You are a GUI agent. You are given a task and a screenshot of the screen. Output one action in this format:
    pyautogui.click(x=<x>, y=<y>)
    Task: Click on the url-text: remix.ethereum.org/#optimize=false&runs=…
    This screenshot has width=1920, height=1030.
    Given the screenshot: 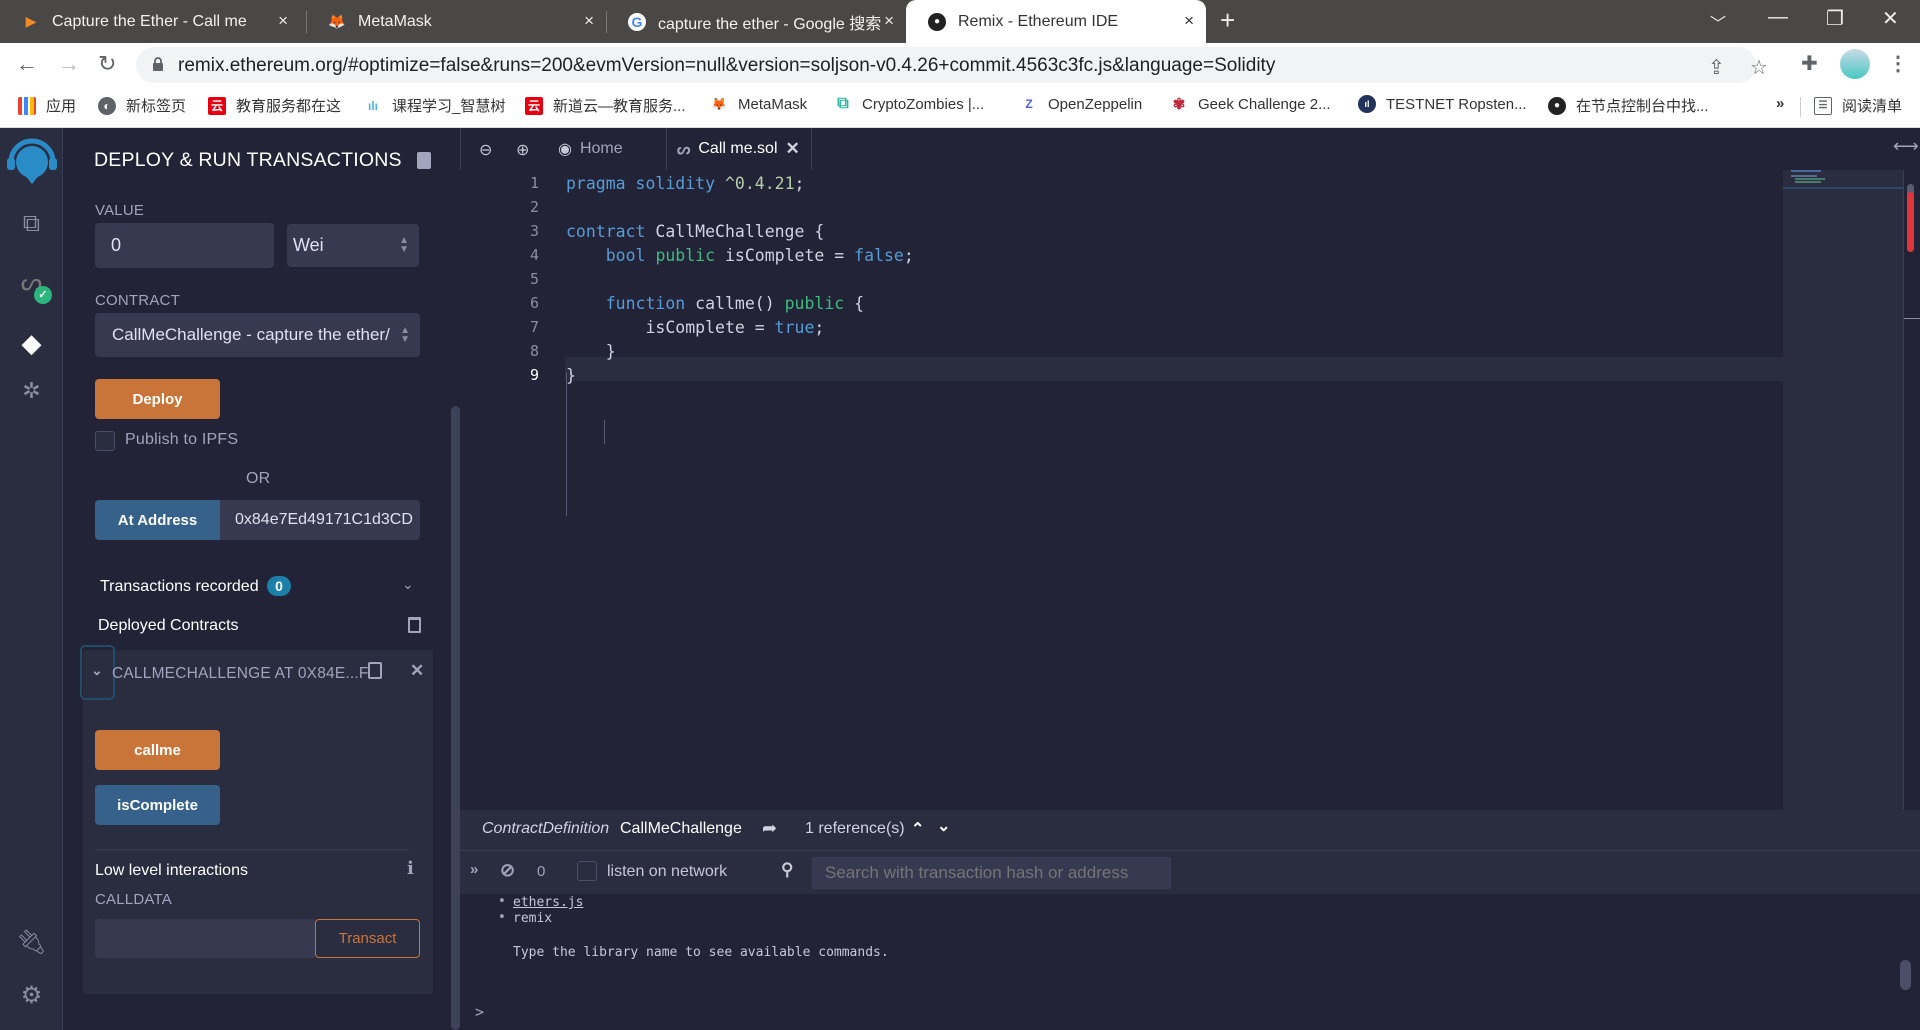 What is the action you would take?
    pyautogui.click(x=726, y=66)
    